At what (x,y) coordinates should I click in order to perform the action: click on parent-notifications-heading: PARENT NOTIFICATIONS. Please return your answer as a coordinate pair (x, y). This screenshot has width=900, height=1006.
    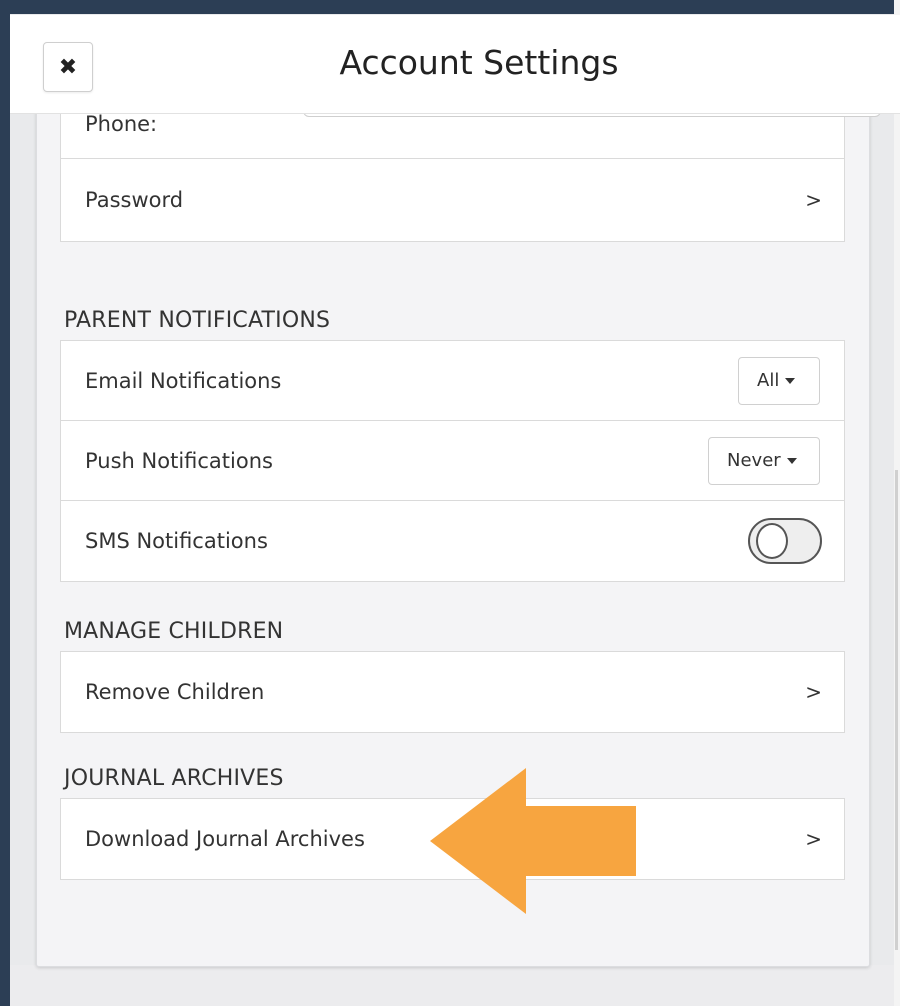
    Looking at the image, I should click on (197, 320).